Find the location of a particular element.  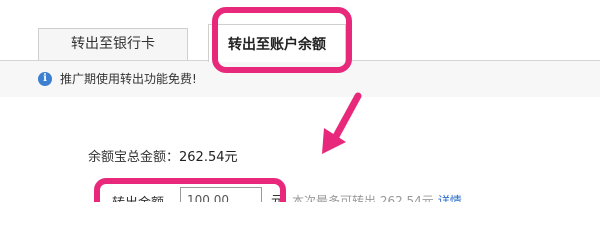

tab-transfer-to-bank-card: 转出至银行卡 is located at coordinates (113, 44).